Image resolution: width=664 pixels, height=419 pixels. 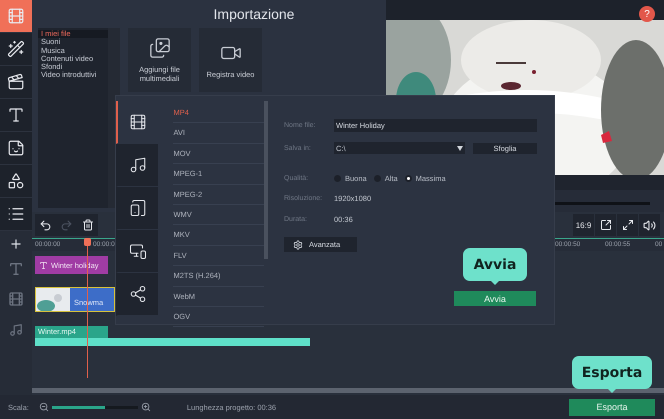 What do you see at coordinates (87, 242) in the screenshot?
I see `playhead-handle` at bounding box center [87, 242].